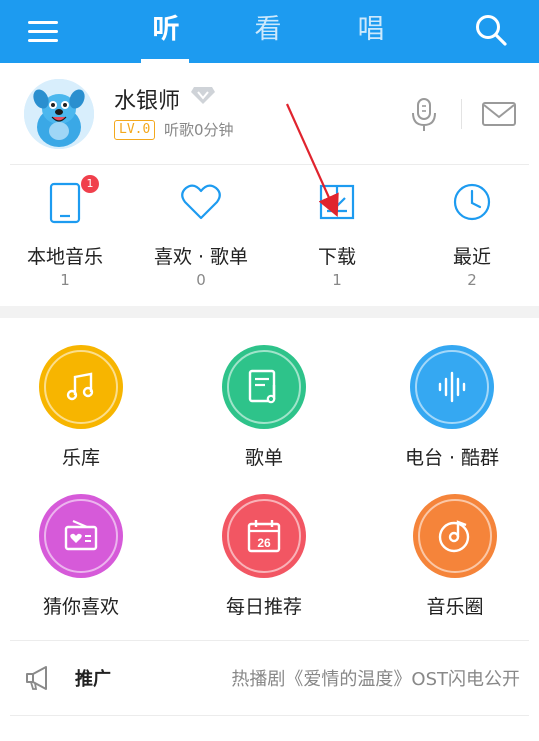  What do you see at coordinates (472, 235) in the screenshot?
I see `quick-recent: 最近 2` at bounding box center [472, 235].